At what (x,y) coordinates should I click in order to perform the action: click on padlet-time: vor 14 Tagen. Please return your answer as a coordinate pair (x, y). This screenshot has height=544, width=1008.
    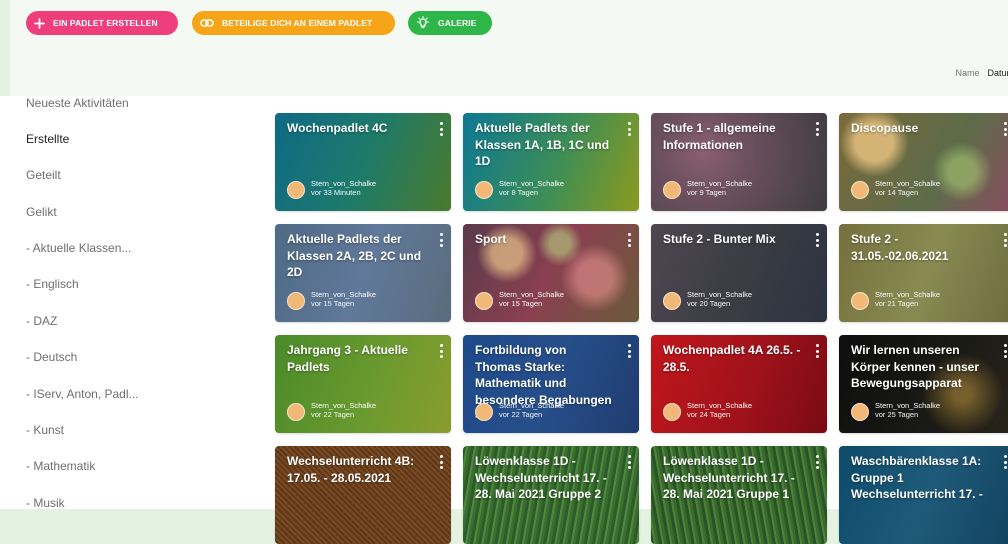
    Looking at the image, I should click on (897, 192).